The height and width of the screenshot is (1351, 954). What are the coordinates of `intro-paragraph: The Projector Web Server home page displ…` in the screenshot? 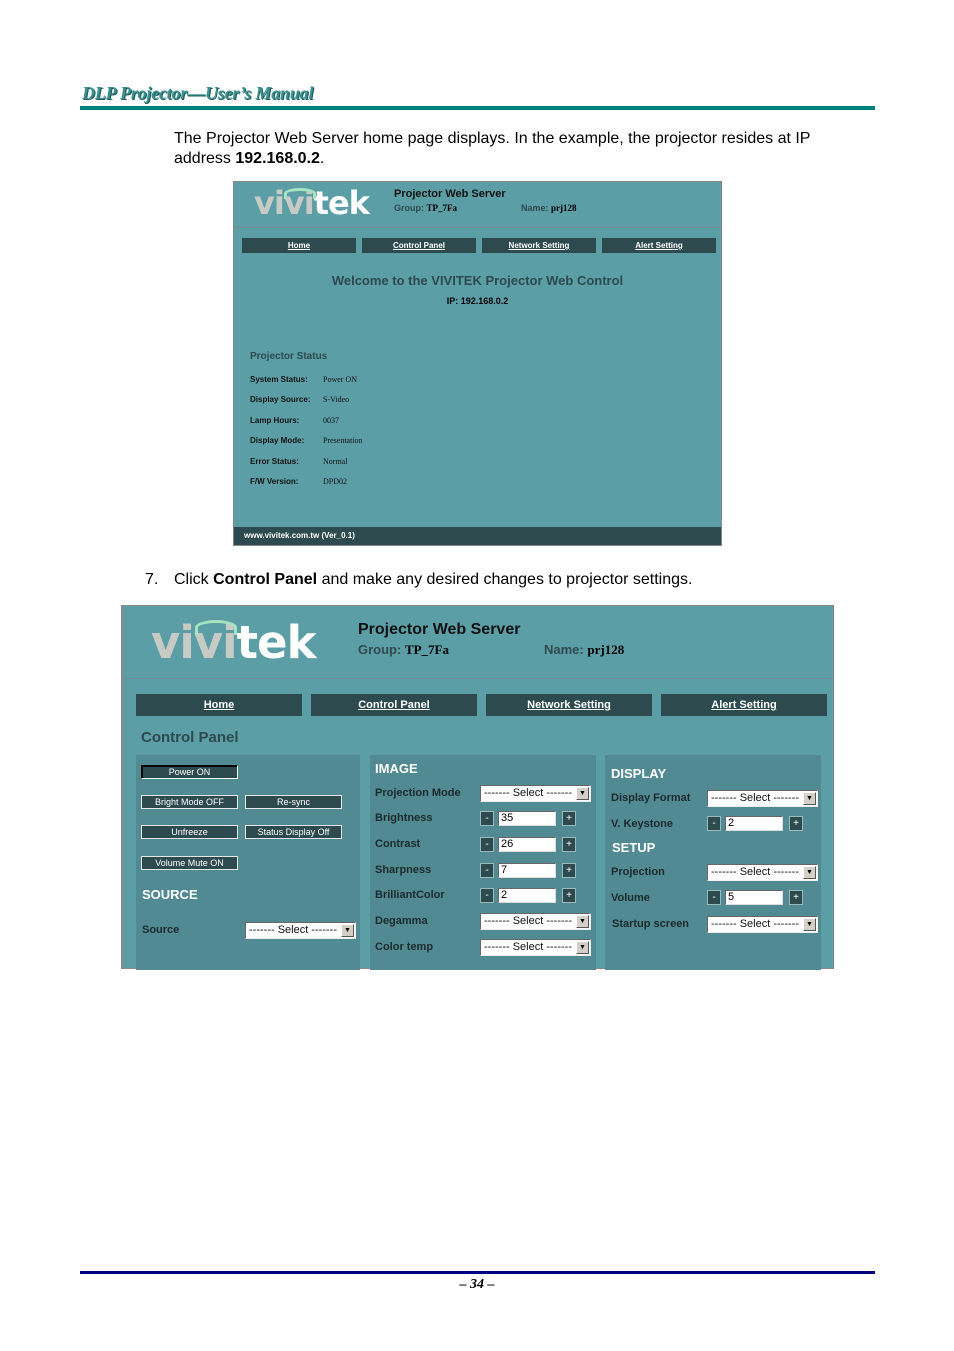 It's located at (519, 149).